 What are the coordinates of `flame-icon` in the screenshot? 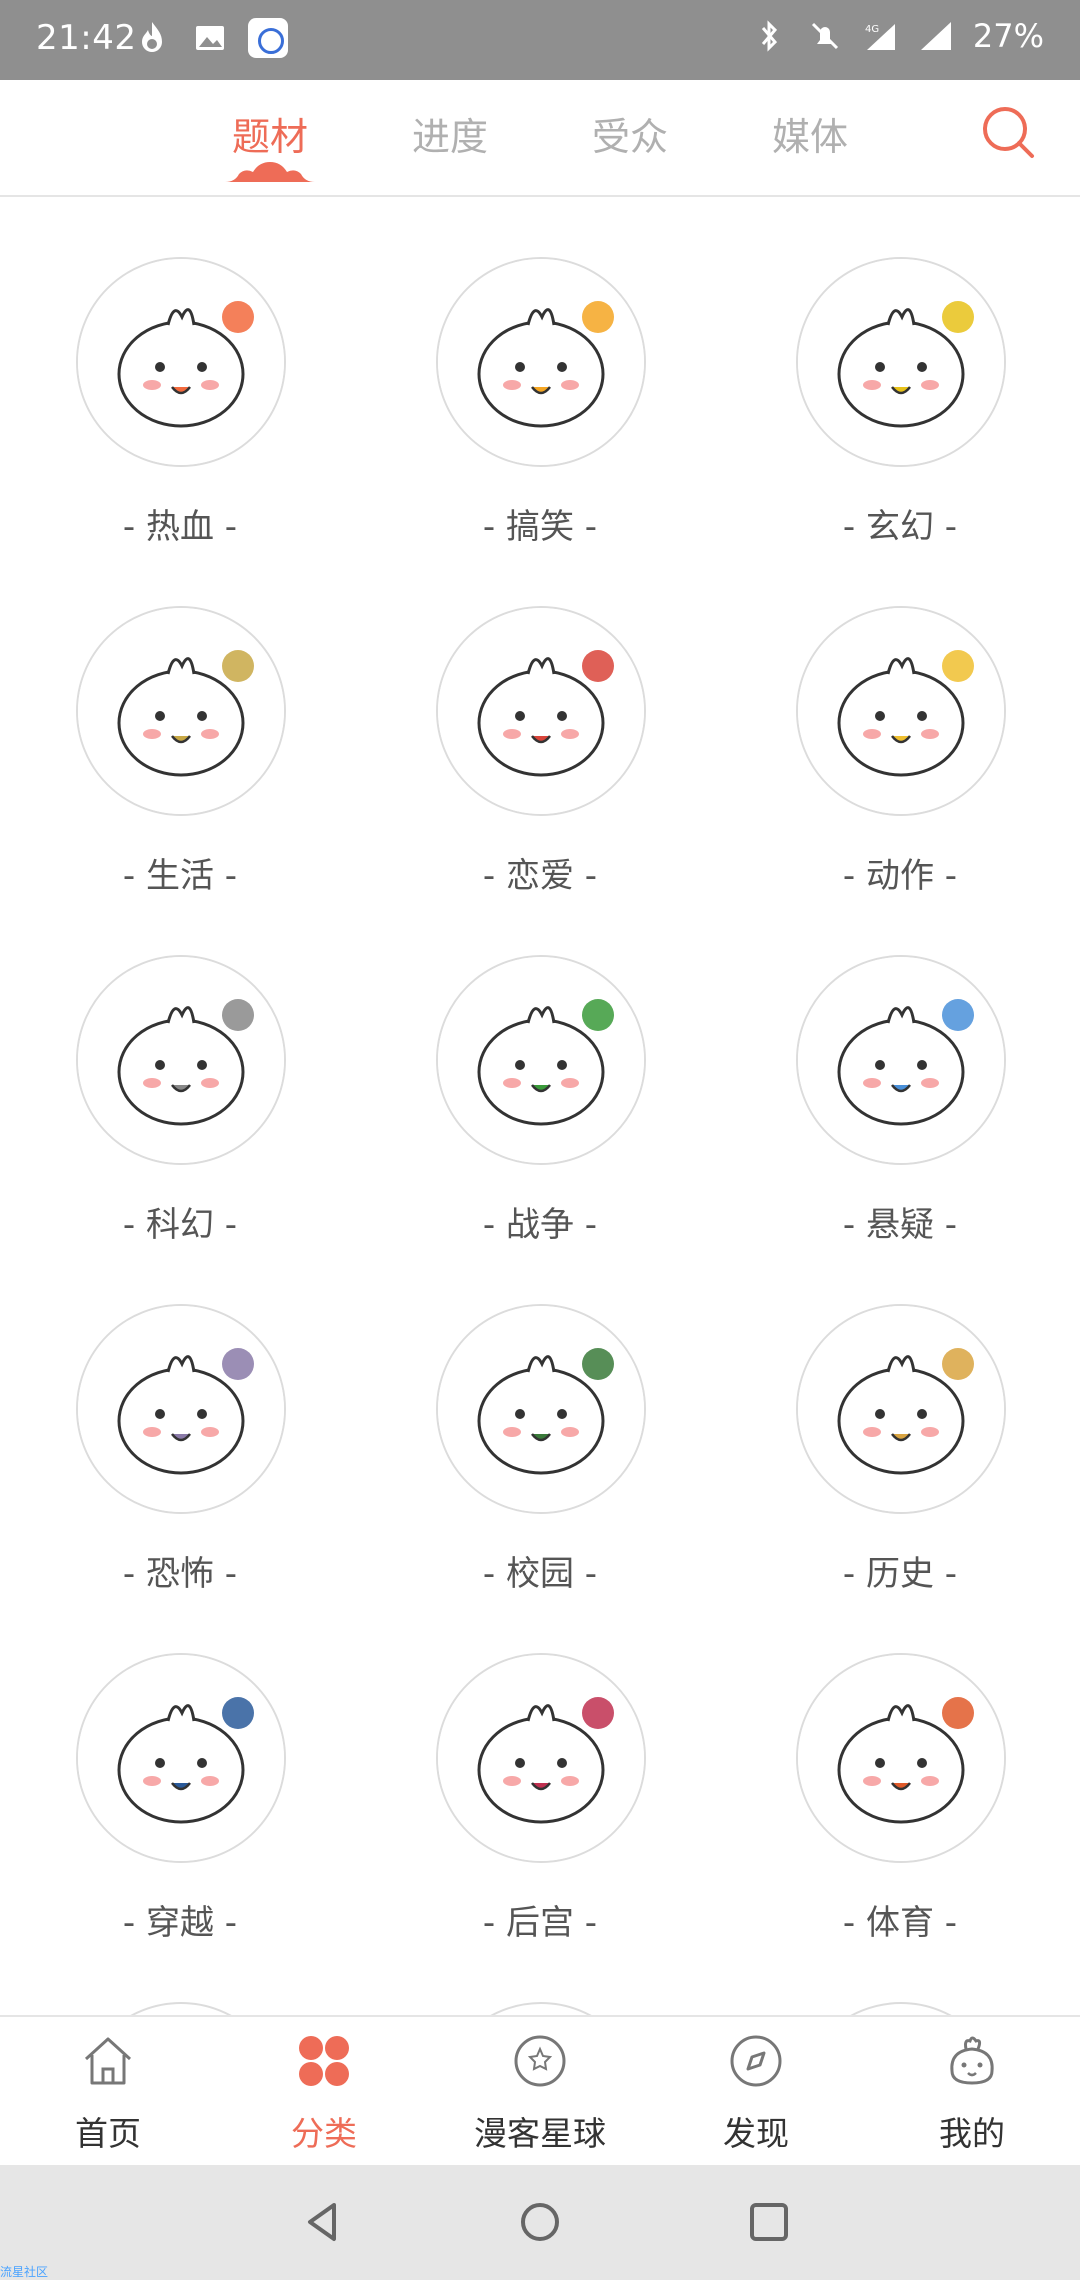 It's located at (152, 38).